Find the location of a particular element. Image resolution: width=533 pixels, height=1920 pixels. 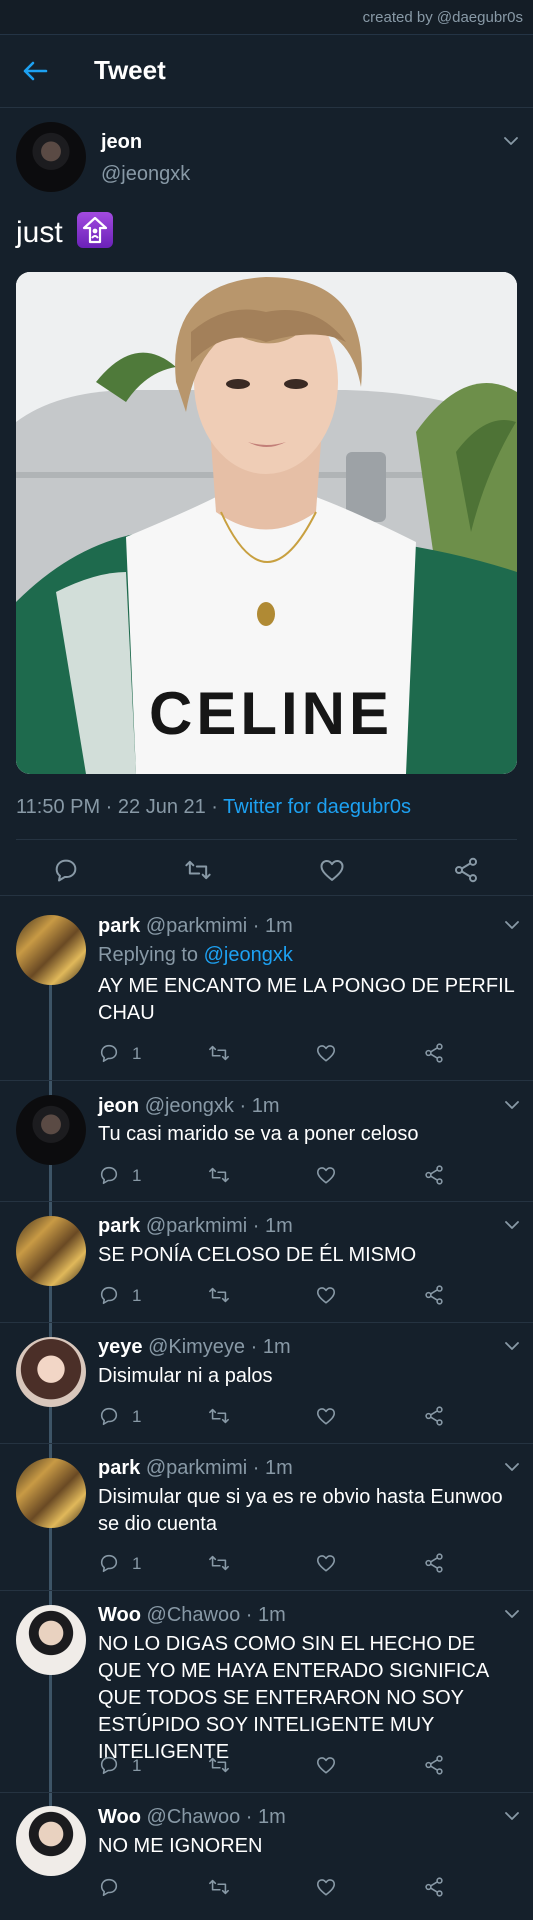

reply-text: Tu casi marido se va a poner celoso is located at coordinates (258, 1134).